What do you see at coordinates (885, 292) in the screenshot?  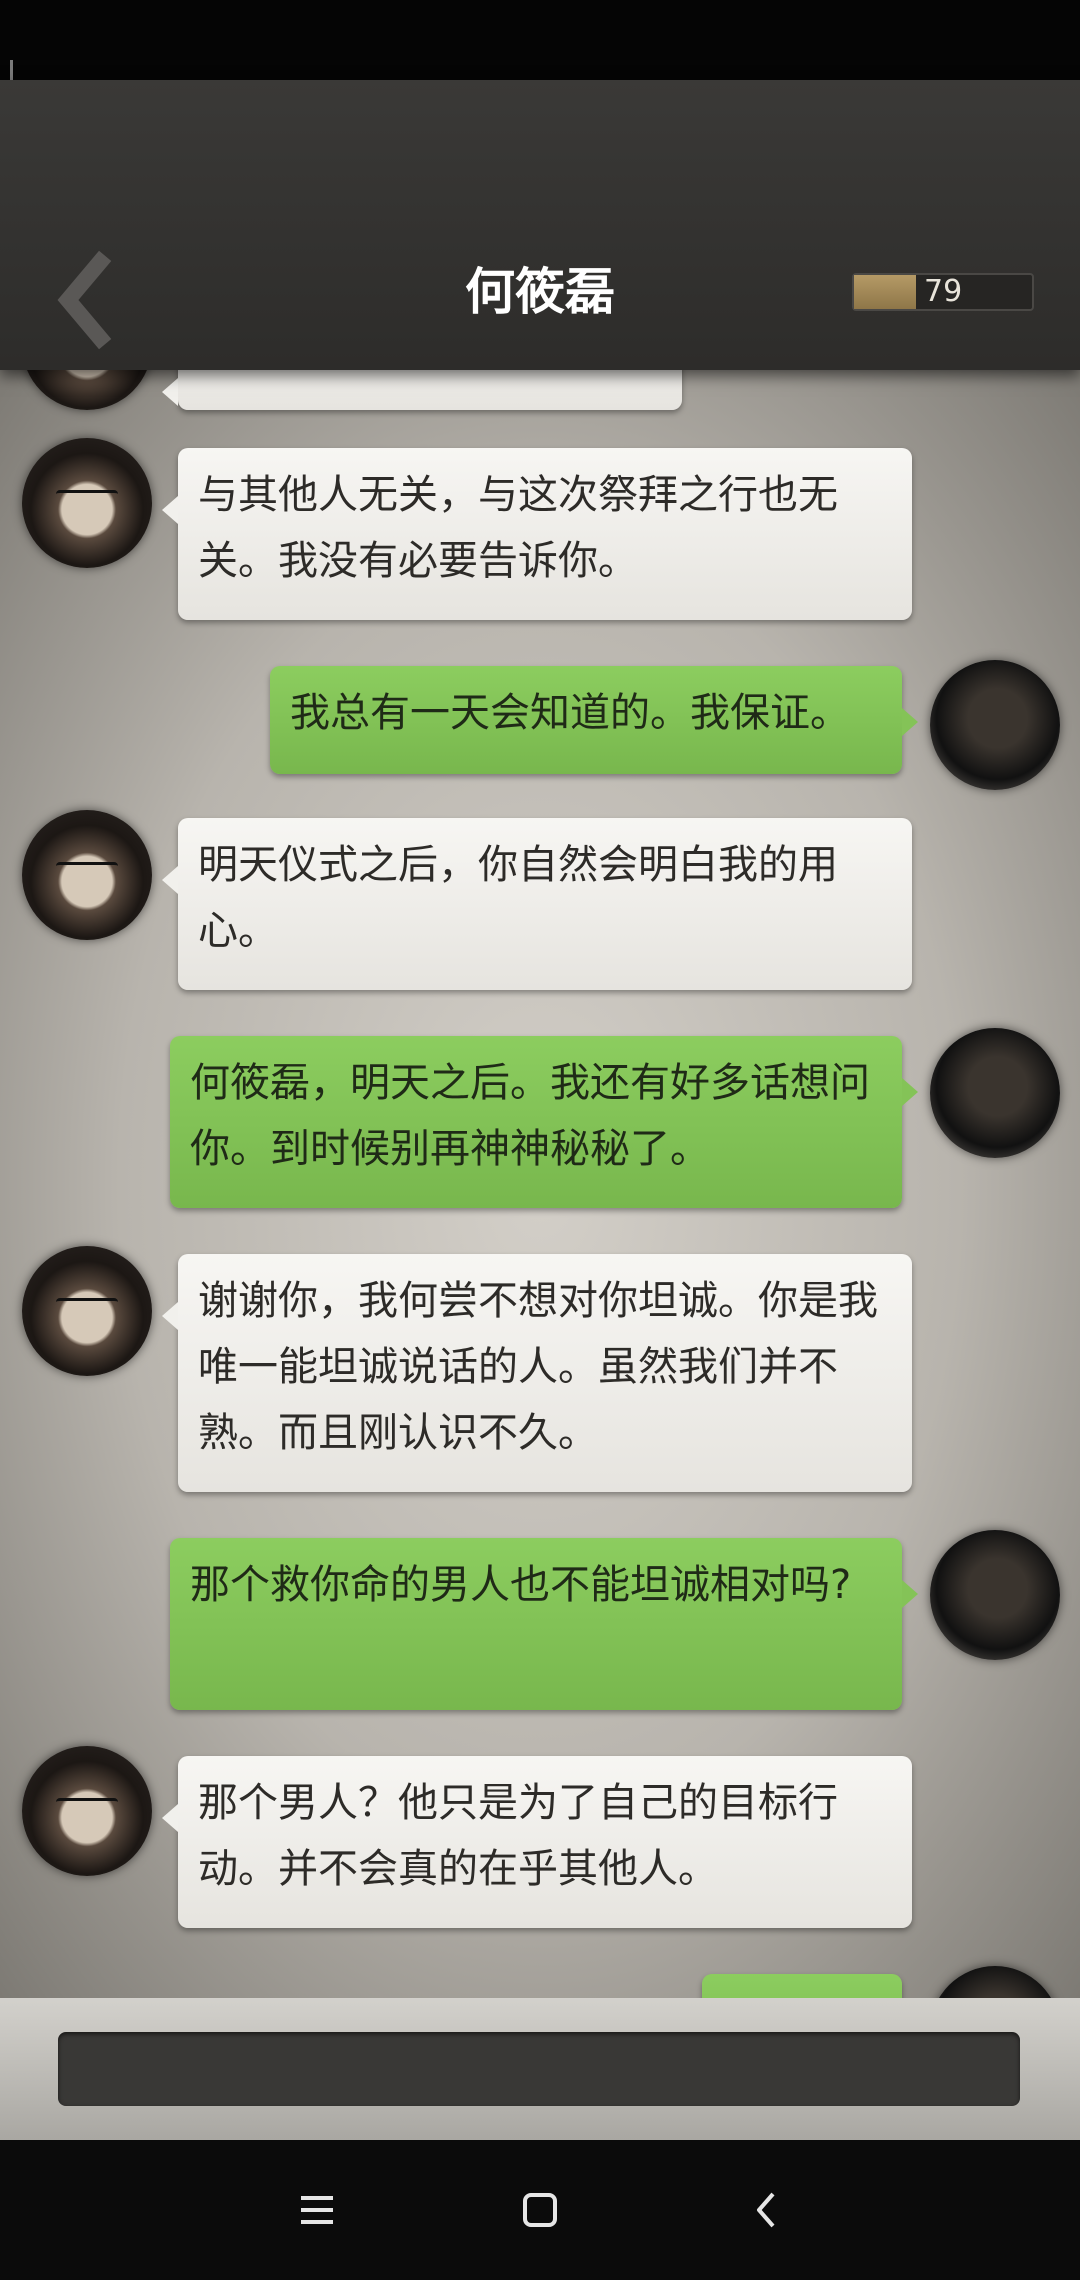 I see `affinity-progress-fill` at bounding box center [885, 292].